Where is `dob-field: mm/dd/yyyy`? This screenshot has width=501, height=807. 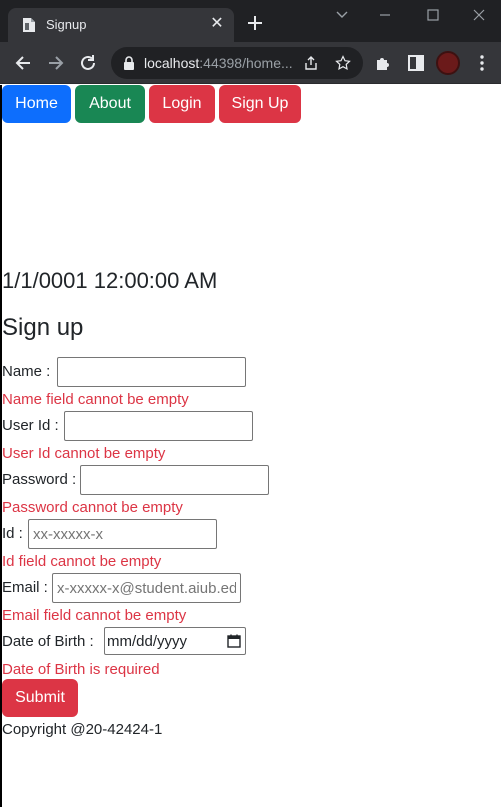 dob-field: mm/dd/yyyy is located at coordinates (175, 641).